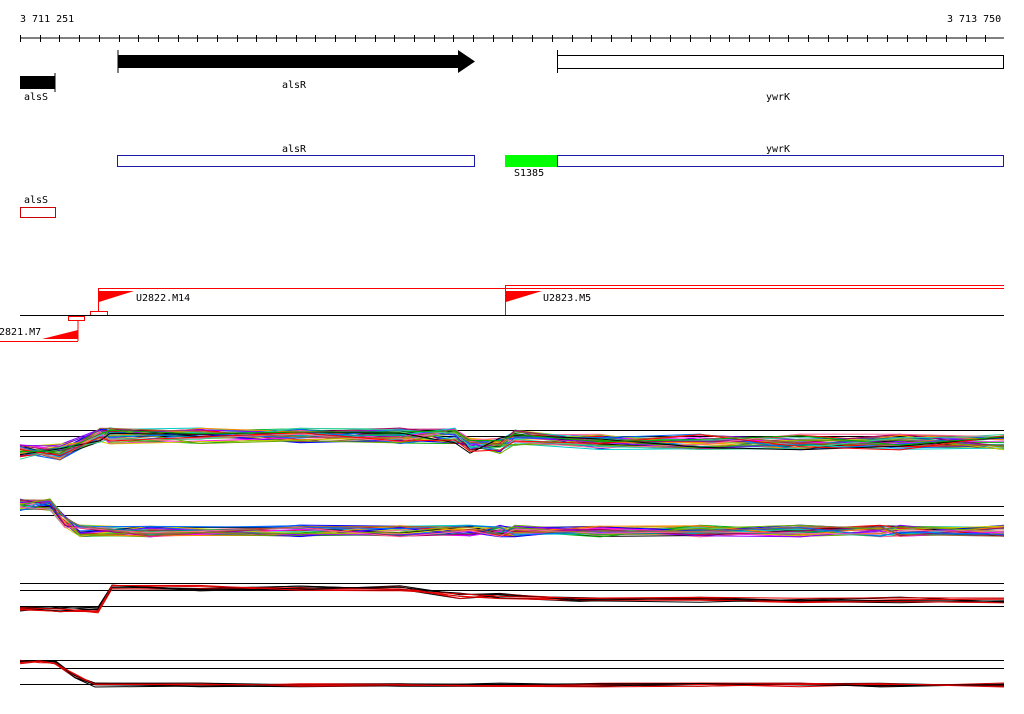 This screenshot has width=1024, height=714. Describe the element at coordinates (512, 186) in the screenshot. I see `annotation-track` at that location.